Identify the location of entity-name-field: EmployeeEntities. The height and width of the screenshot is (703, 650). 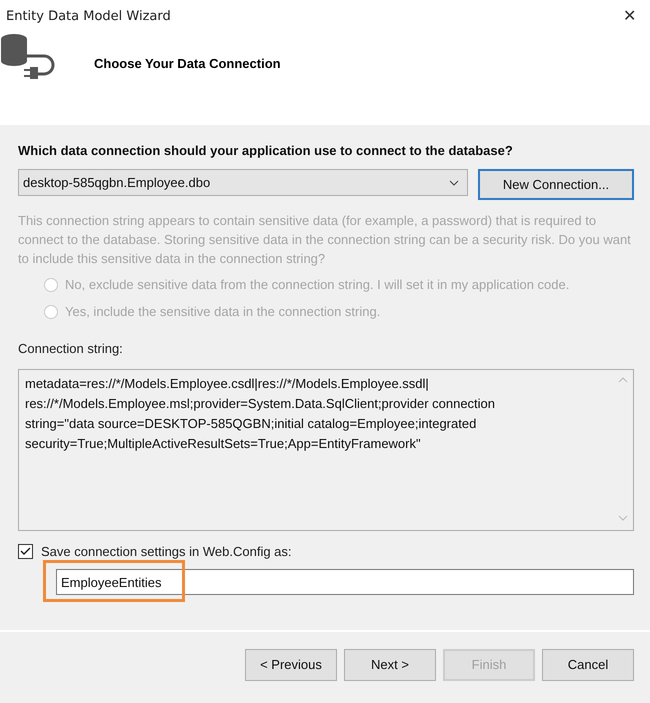
(345, 582).